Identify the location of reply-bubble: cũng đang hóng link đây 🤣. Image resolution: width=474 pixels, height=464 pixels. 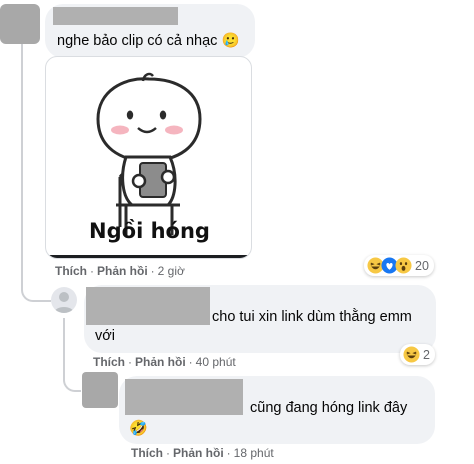
(277, 410).